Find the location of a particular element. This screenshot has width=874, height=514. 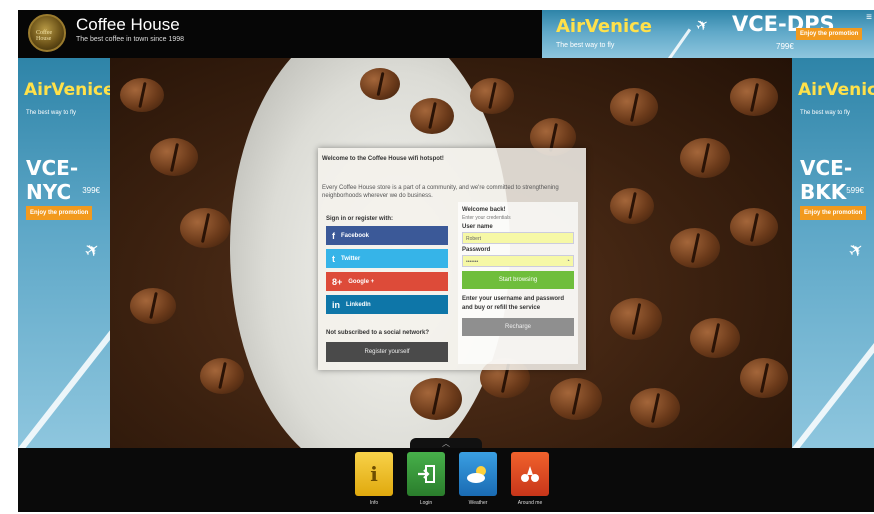

weather-label: Weather is located at coordinates (478, 503).